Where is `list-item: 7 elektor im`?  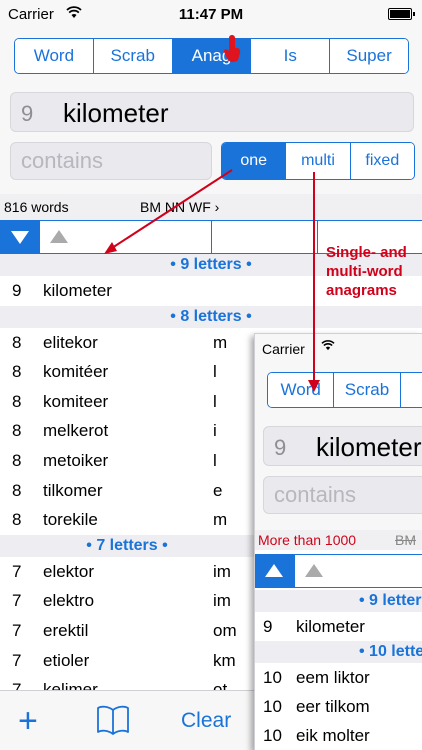
list-item: 7 elektor im is located at coordinates (127, 572).